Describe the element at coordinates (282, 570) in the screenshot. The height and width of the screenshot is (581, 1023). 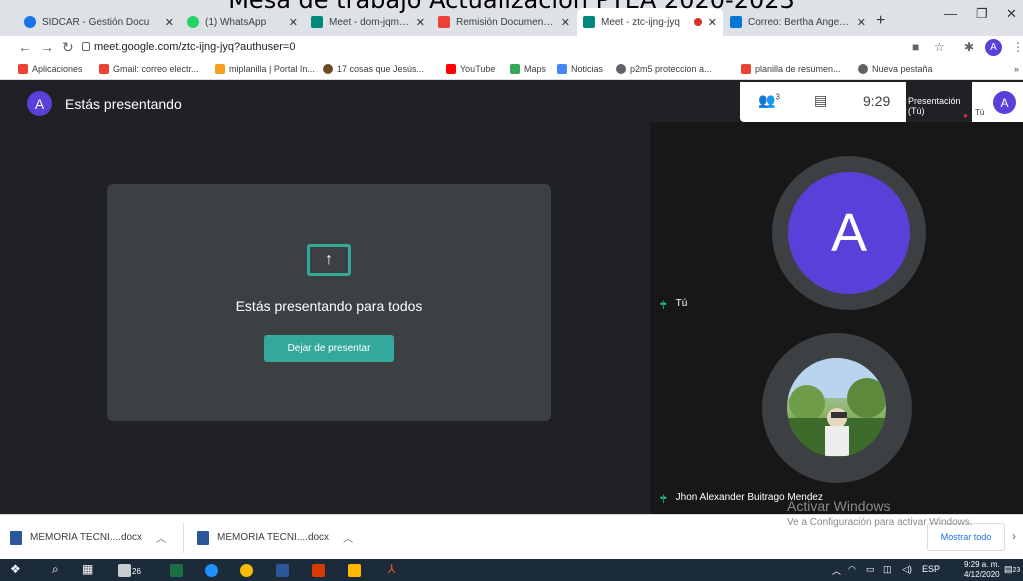
I see `word-icon` at that location.